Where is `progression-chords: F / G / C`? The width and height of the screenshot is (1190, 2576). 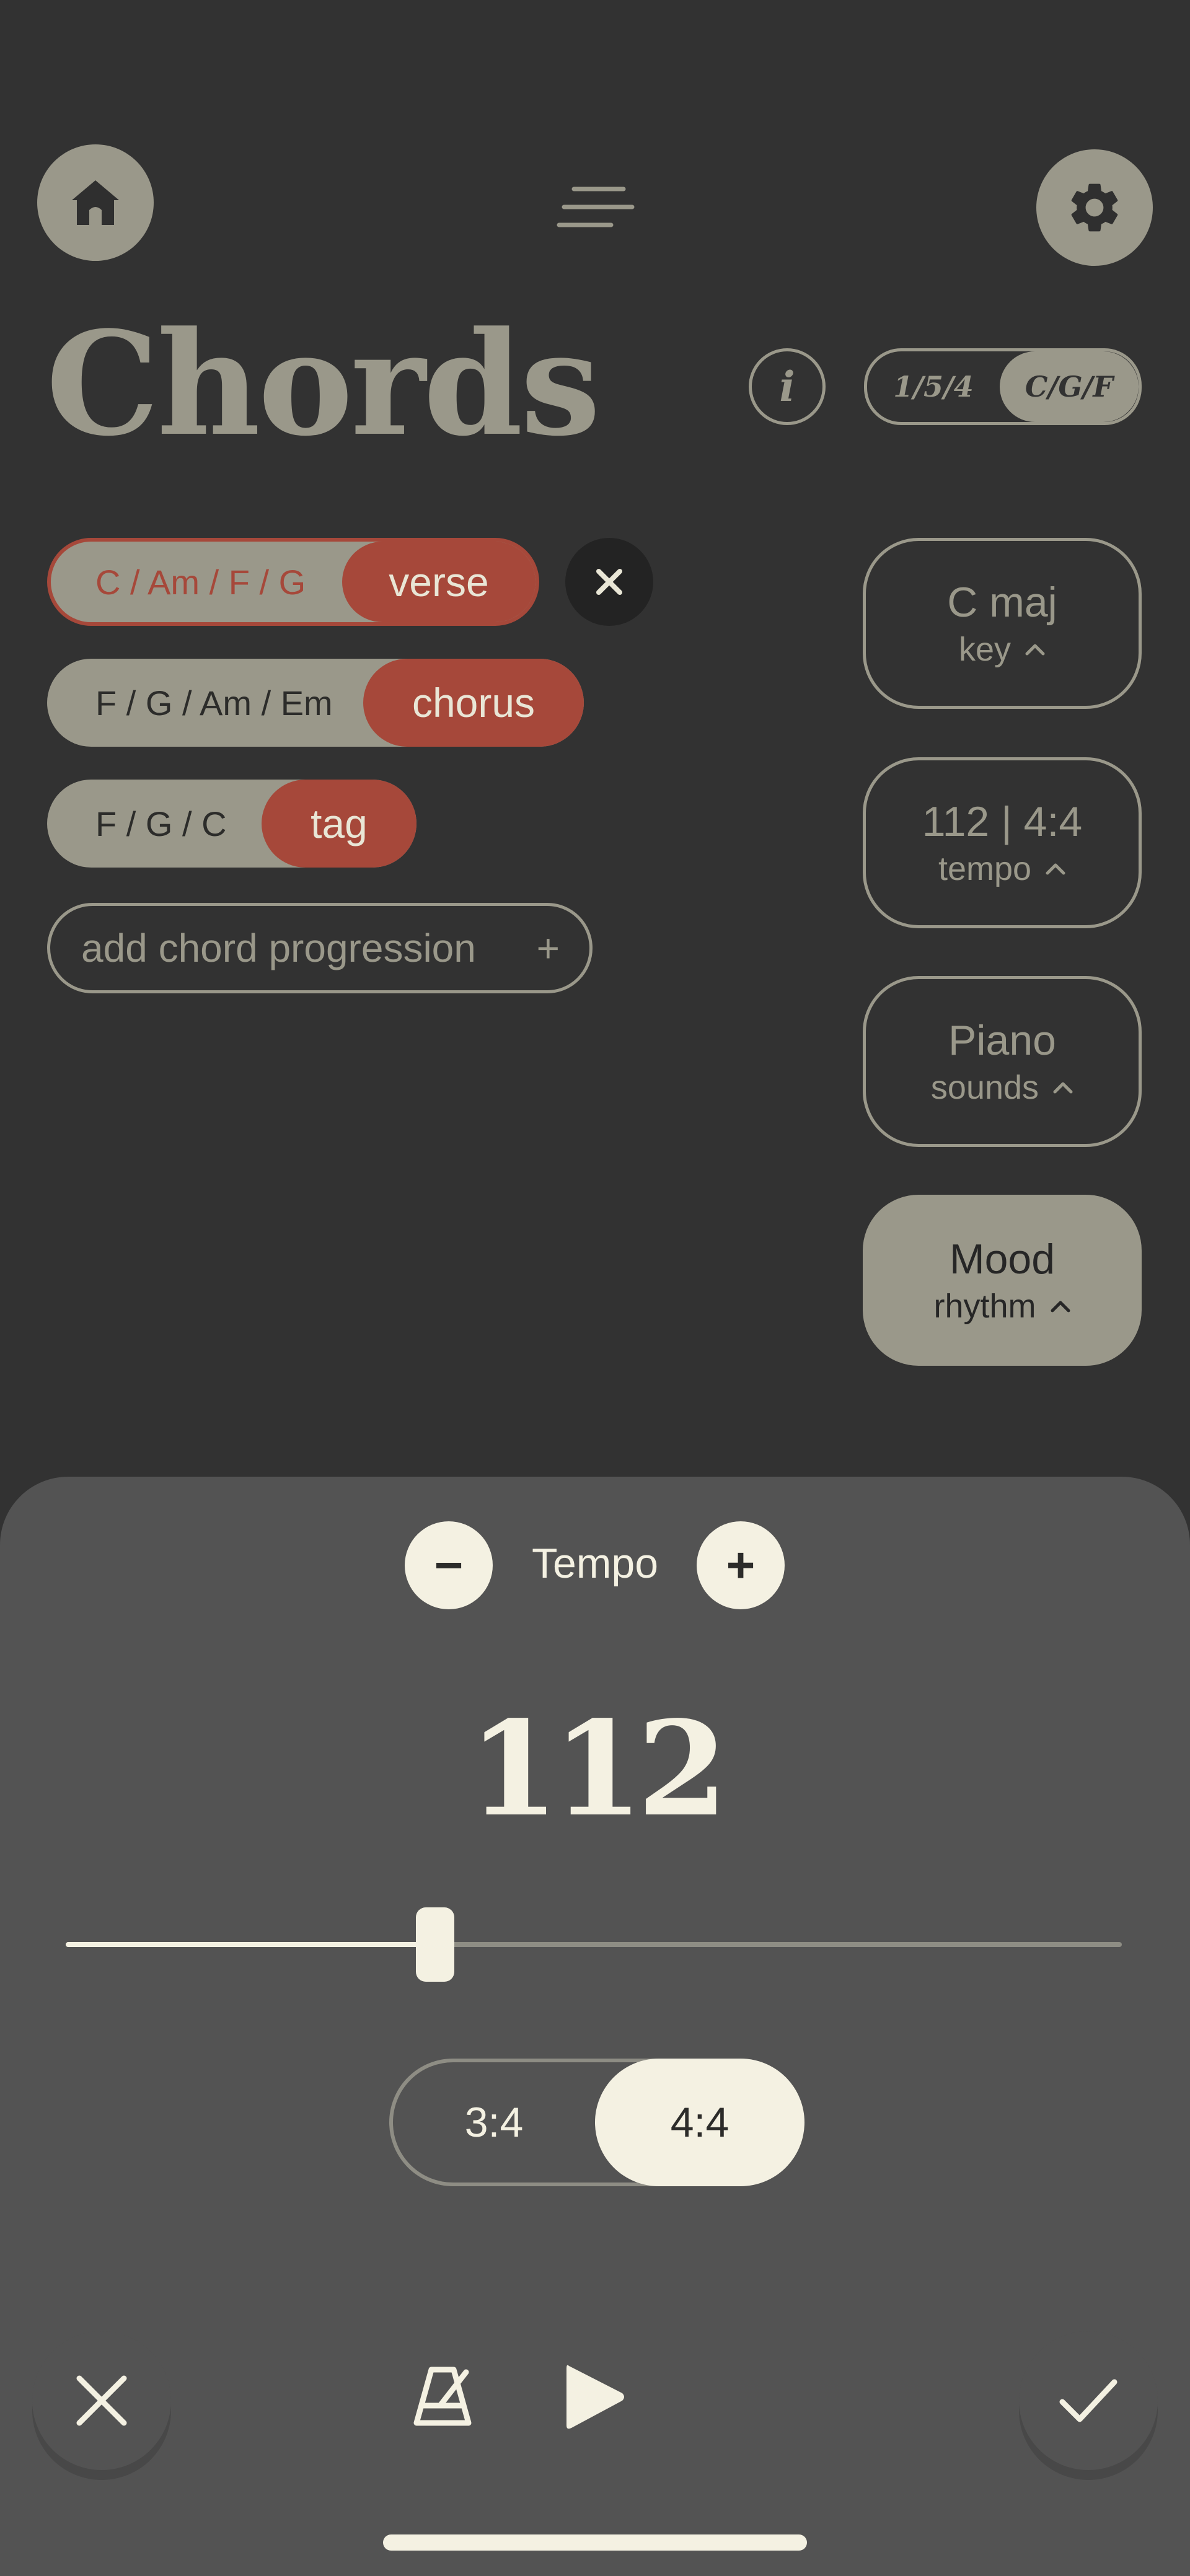
progression-chords: F / G / C is located at coordinates (161, 824).